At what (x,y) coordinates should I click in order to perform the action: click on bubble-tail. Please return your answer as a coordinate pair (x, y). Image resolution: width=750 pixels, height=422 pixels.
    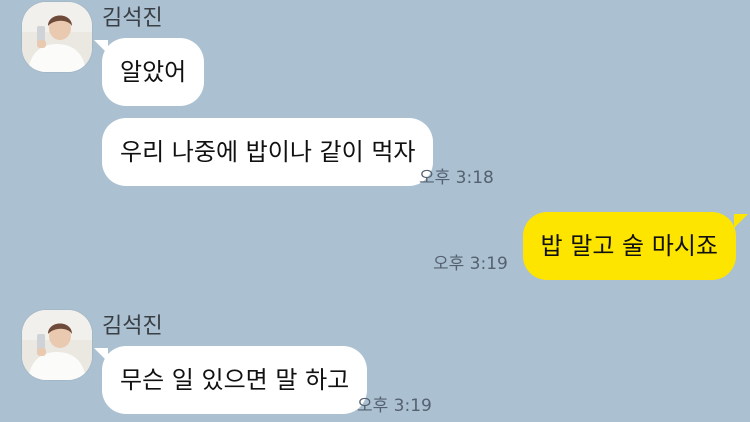
    Looking at the image, I should click on (741, 221).